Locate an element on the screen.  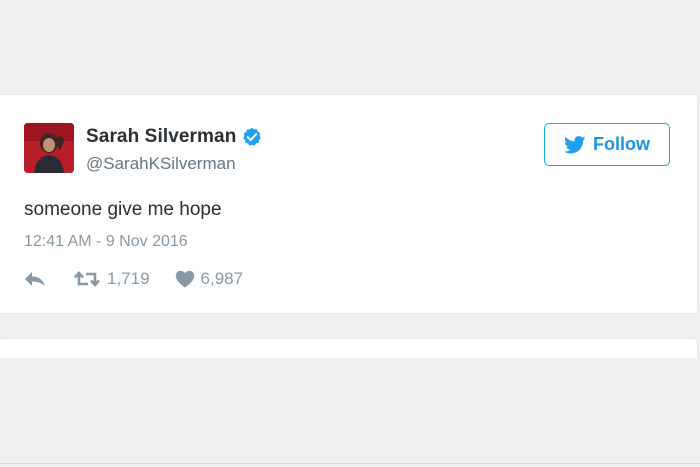
retweet-count: 1,719 is located at coordinates (128, 278).